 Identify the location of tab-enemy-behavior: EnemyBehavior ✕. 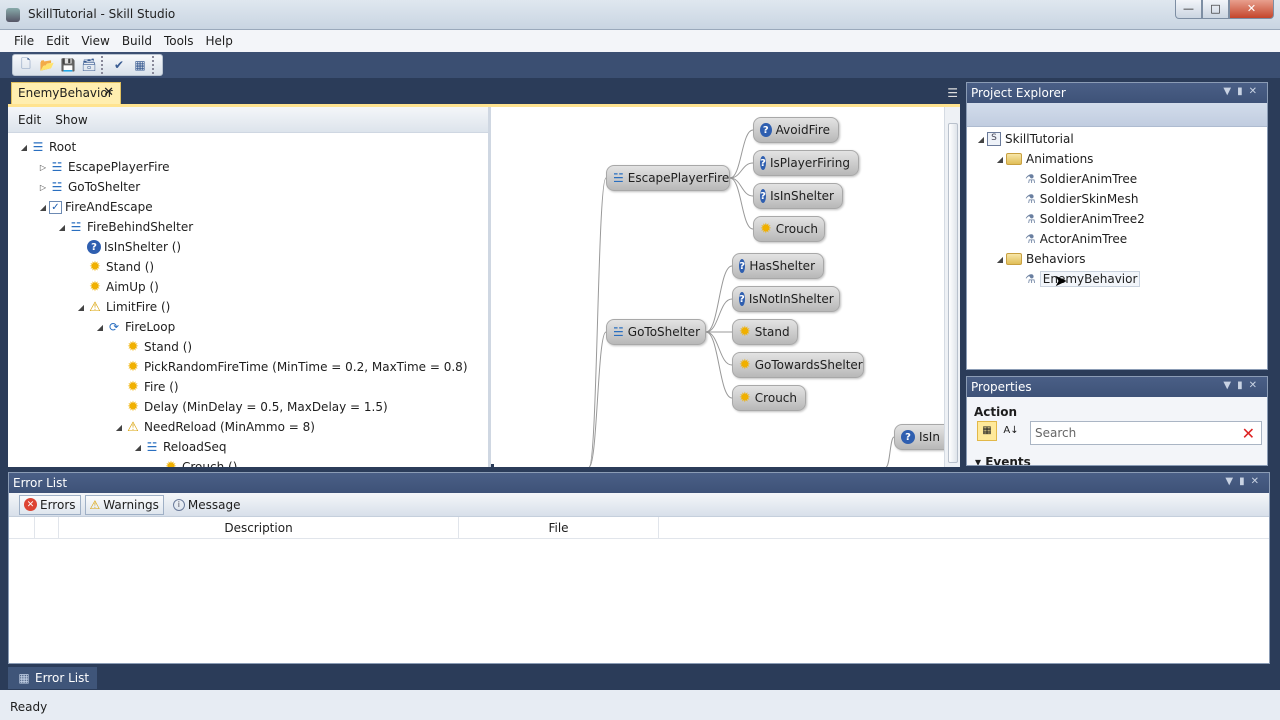
(66, 93).